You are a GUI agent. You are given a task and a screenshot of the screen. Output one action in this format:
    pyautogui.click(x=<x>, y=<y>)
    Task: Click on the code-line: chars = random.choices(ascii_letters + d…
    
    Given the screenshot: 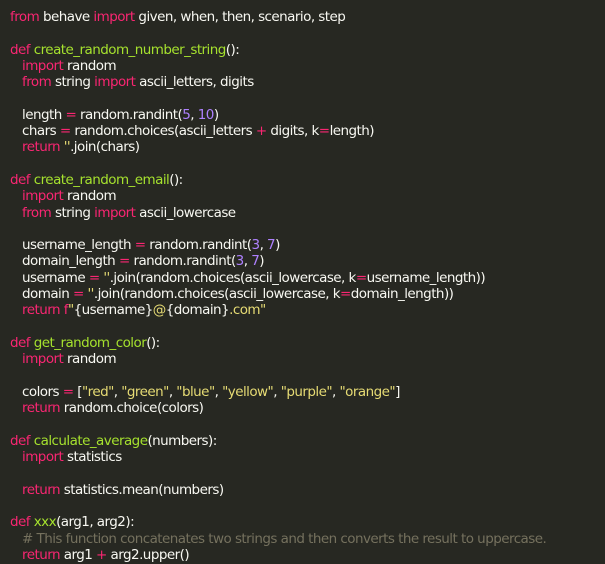 What is the action you would take?
    pyautogui.click(x=307, y=131)
    